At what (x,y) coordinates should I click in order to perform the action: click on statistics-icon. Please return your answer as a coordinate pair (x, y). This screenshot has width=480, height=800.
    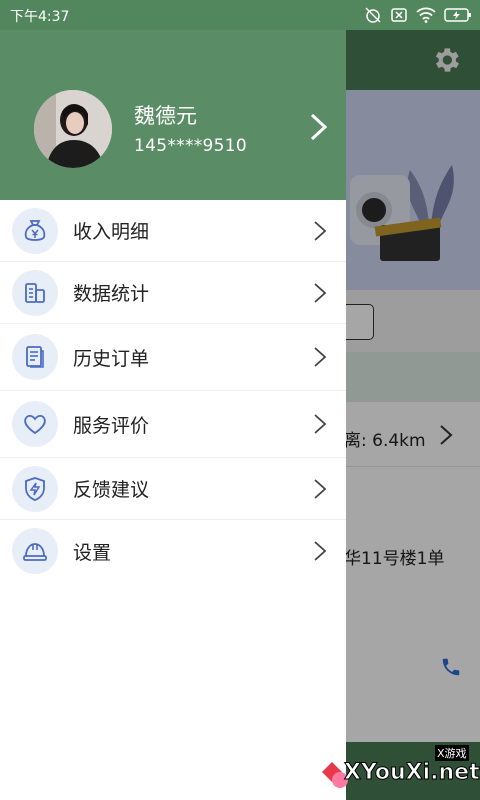
    Looking at the image, I should click on (35, 292).